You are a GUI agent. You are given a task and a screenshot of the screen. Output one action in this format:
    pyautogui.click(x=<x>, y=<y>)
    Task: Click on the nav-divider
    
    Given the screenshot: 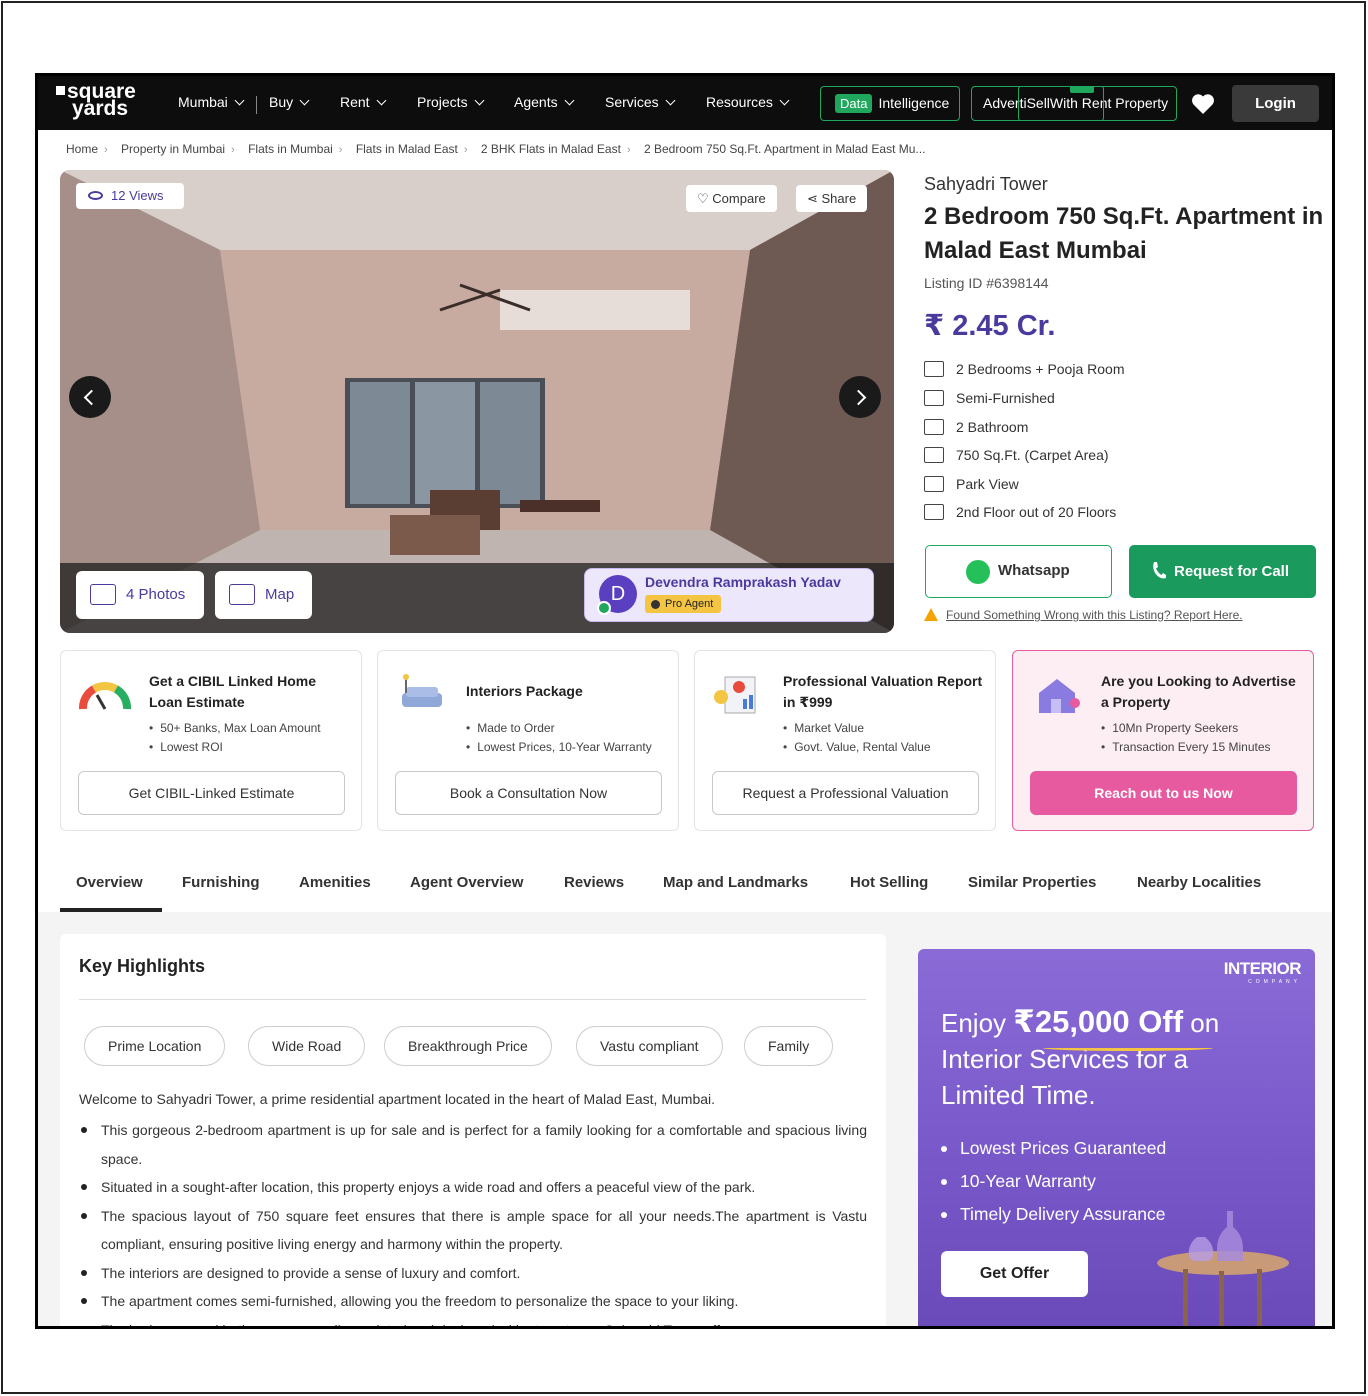 What is the action you would take?
    pyautogui.click(x=256, y=105)
    